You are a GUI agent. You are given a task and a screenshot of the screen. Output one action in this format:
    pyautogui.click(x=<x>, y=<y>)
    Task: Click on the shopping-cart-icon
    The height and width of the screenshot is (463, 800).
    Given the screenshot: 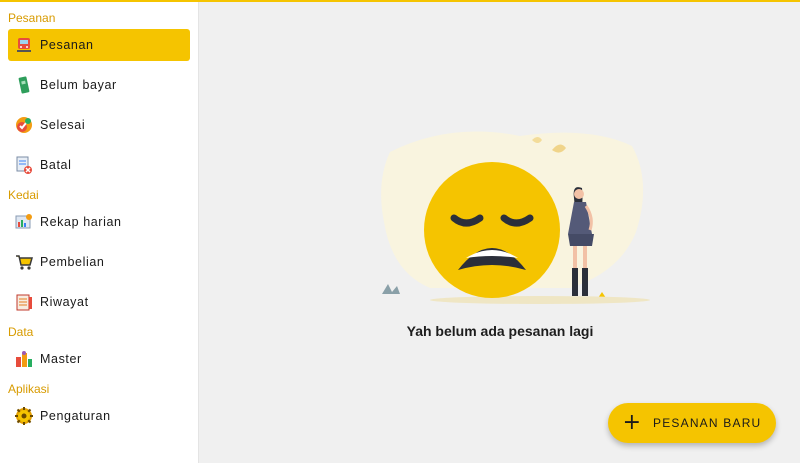 What is the action you would take?
    pyautogui.click(x=24, y=262)
    